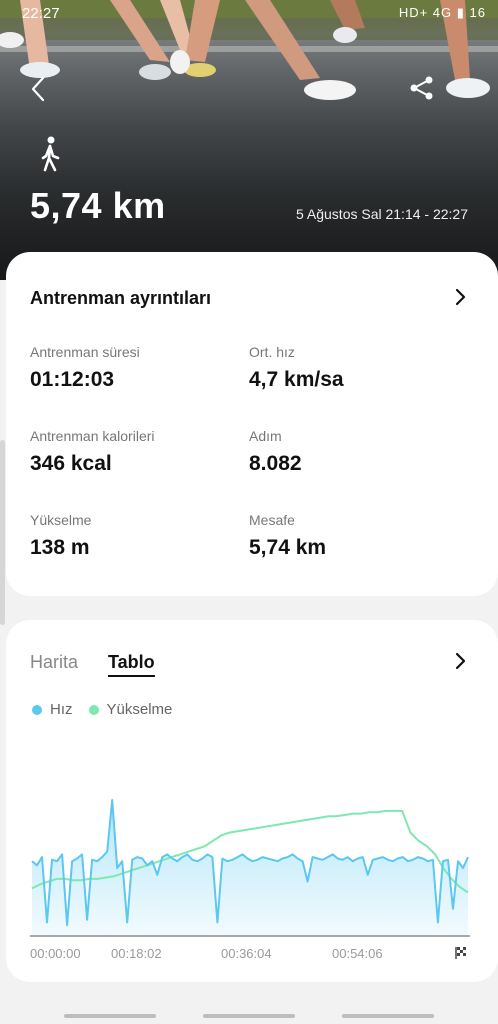 The height and width of the screenshot is (1024, 498). I want to click on status-time: 22:27, so click(41, 13).